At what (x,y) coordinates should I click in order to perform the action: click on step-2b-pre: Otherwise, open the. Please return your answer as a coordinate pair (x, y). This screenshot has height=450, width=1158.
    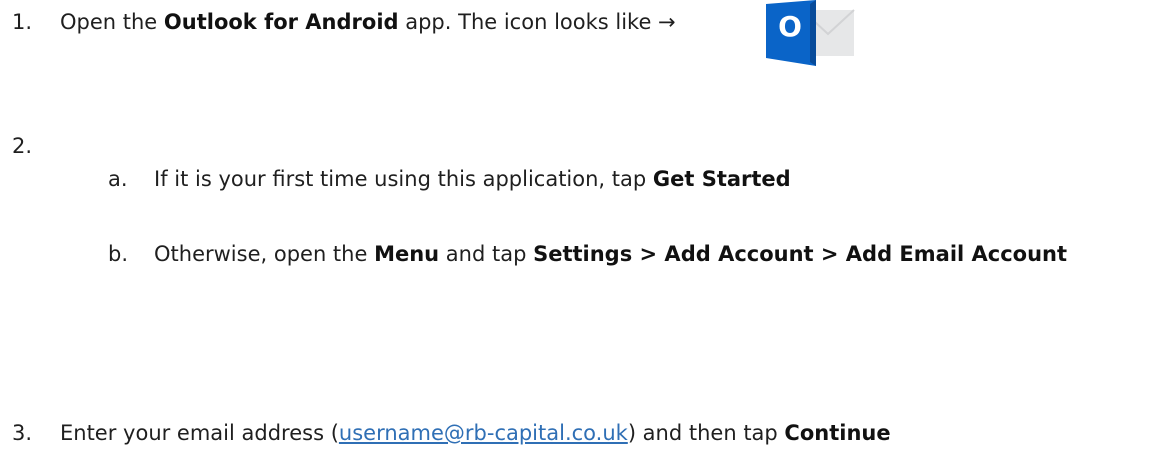
    Looking at the image, I should click on (264, 254).